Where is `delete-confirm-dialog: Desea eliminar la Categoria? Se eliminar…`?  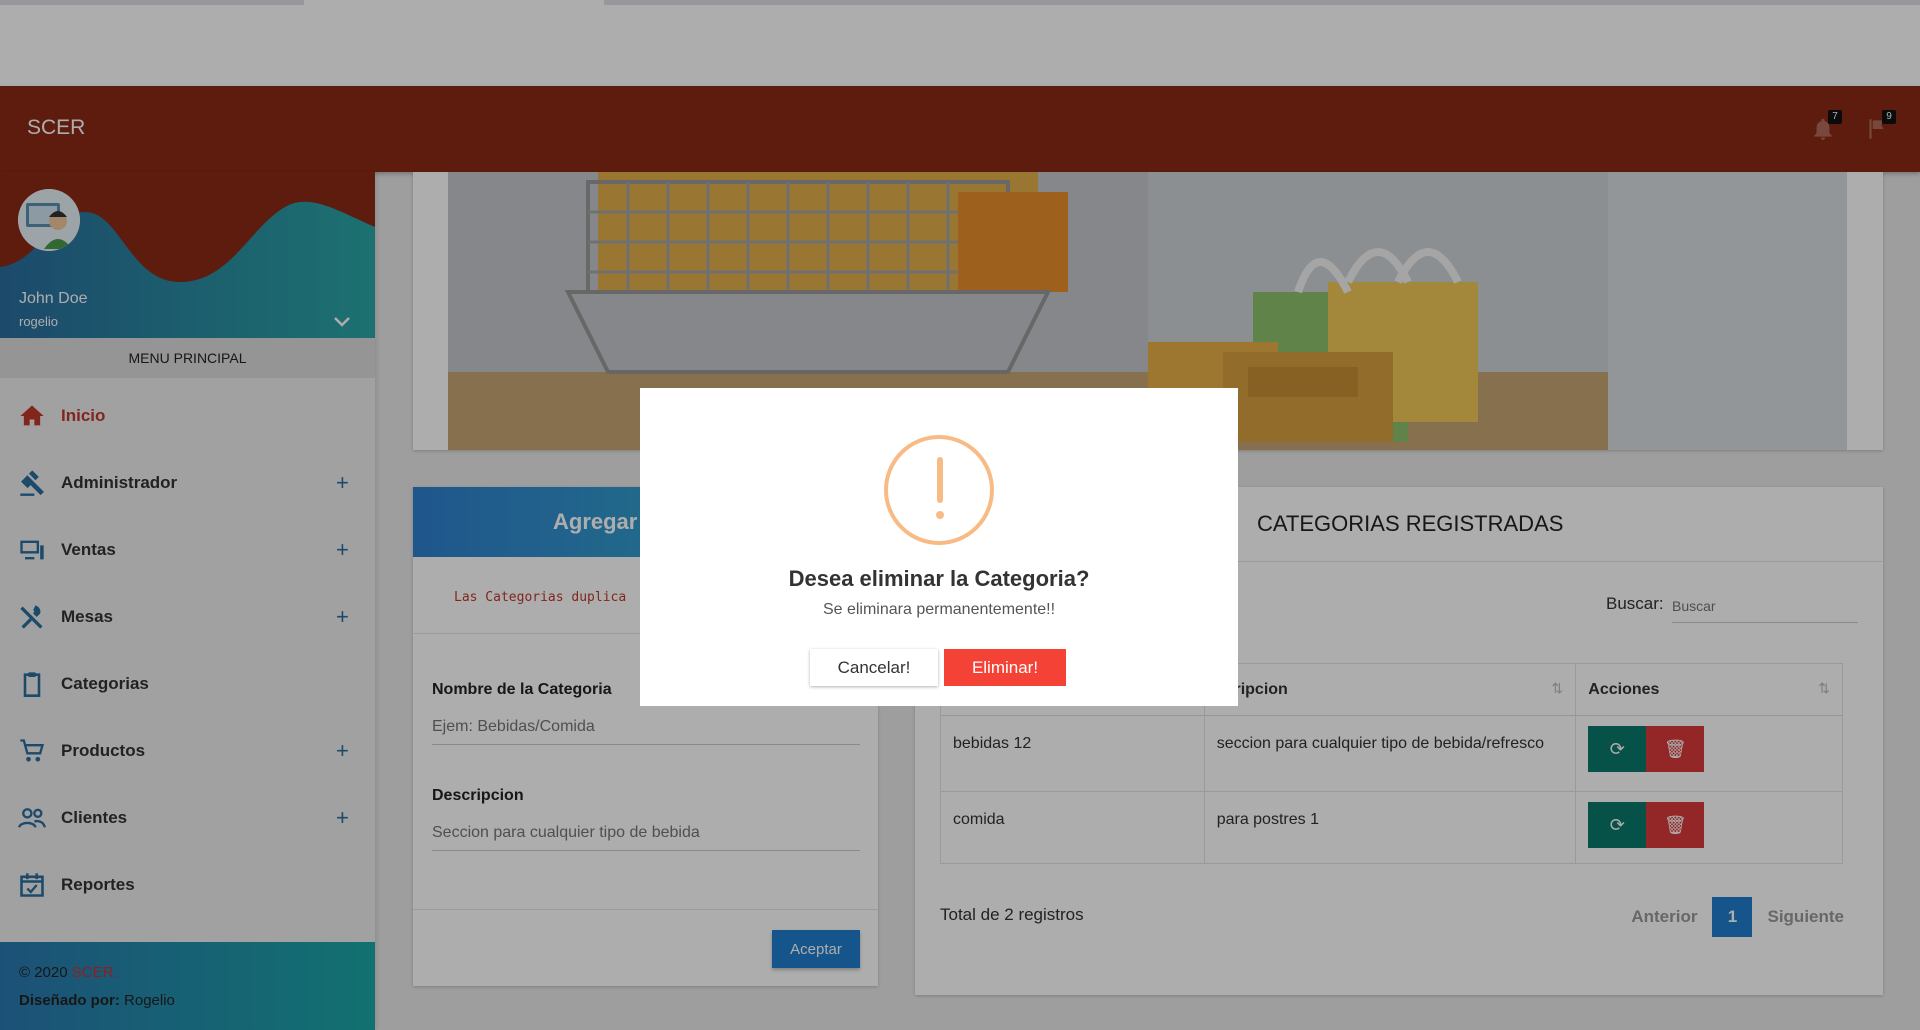 delete-confirm-dialog: Desea eliminar la Categoria? Se eliminar… is located at coordinates (939, 547).